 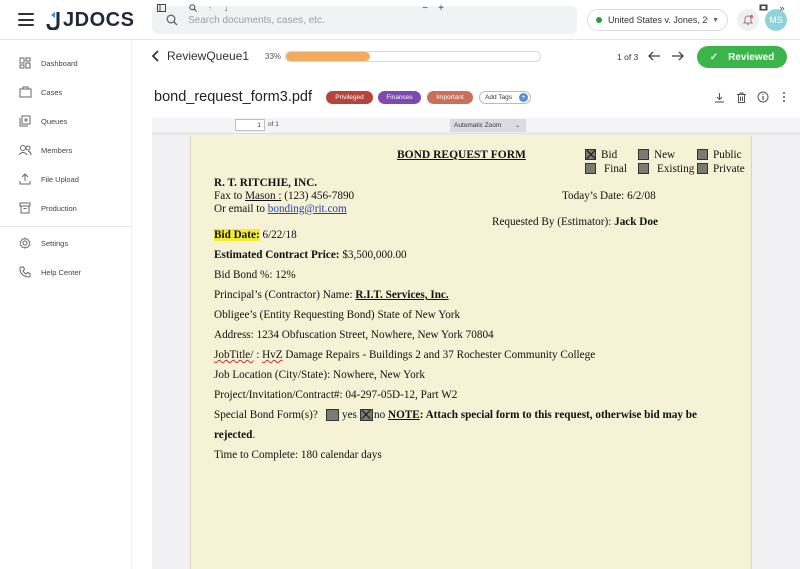 I want to click on checkbox-private, so click(x=702, y=168).